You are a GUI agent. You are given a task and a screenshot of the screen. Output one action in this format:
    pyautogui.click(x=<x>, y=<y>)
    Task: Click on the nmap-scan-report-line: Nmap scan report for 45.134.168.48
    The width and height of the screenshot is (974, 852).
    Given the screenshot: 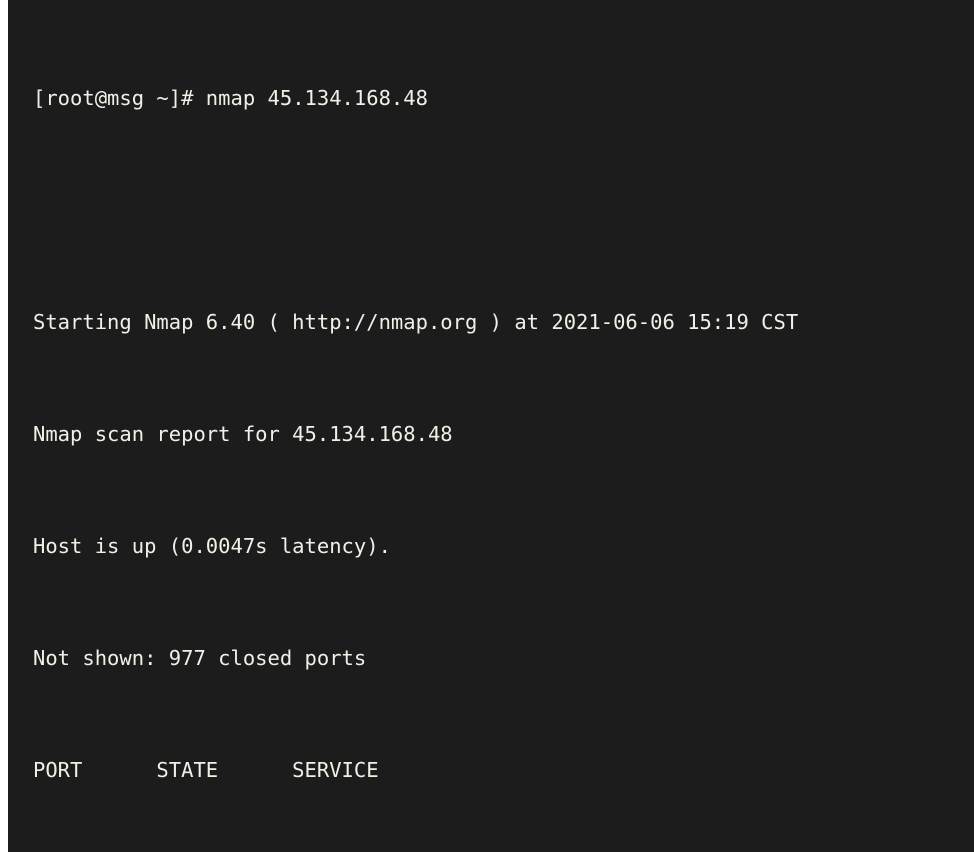 What is the action you would take?
    pyautogui.click(x=243, y=434)
    